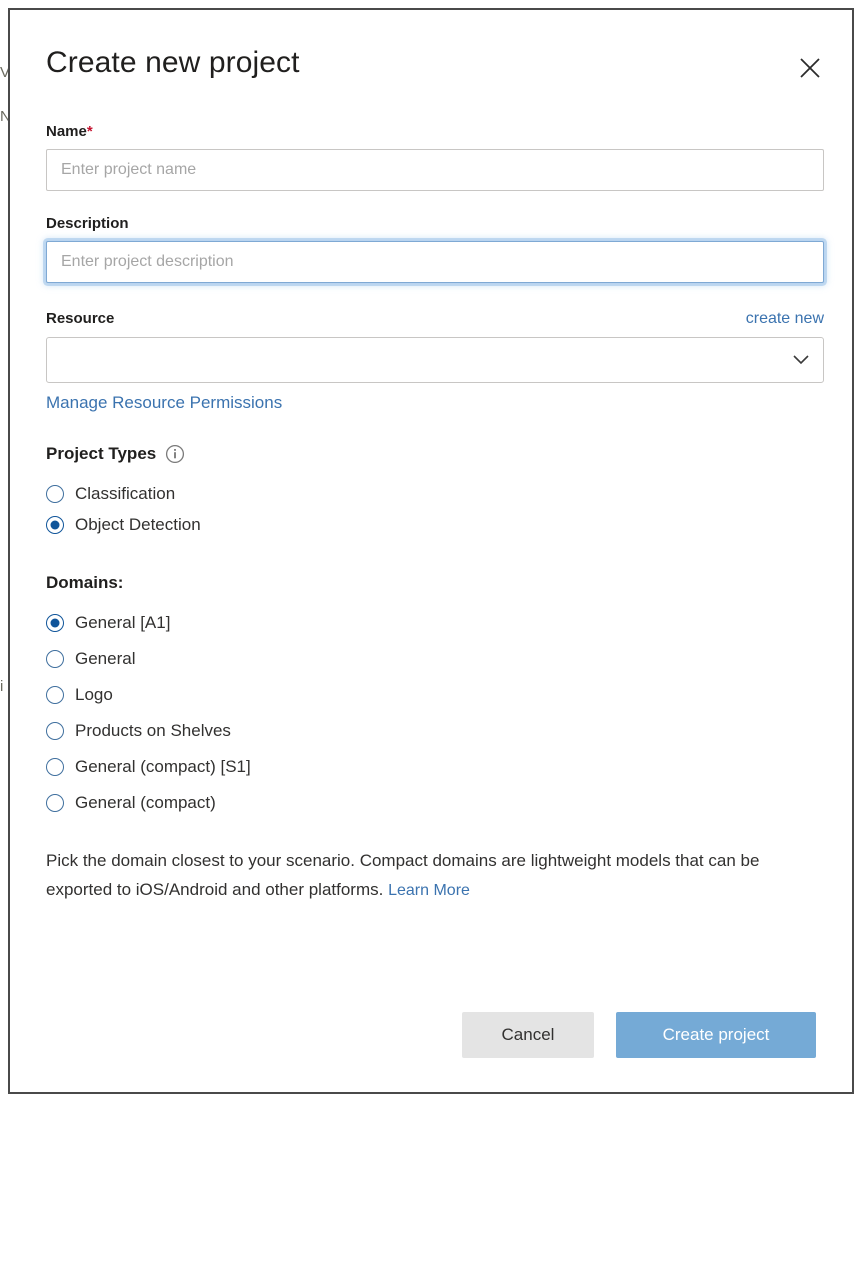 Image resolution: width=866 pixels, height=1280 pixels. What do you see at coordinates (435, 695) in the screenshot?
I see `domain-option-logo: Logo` at bounding box center [435, 695].